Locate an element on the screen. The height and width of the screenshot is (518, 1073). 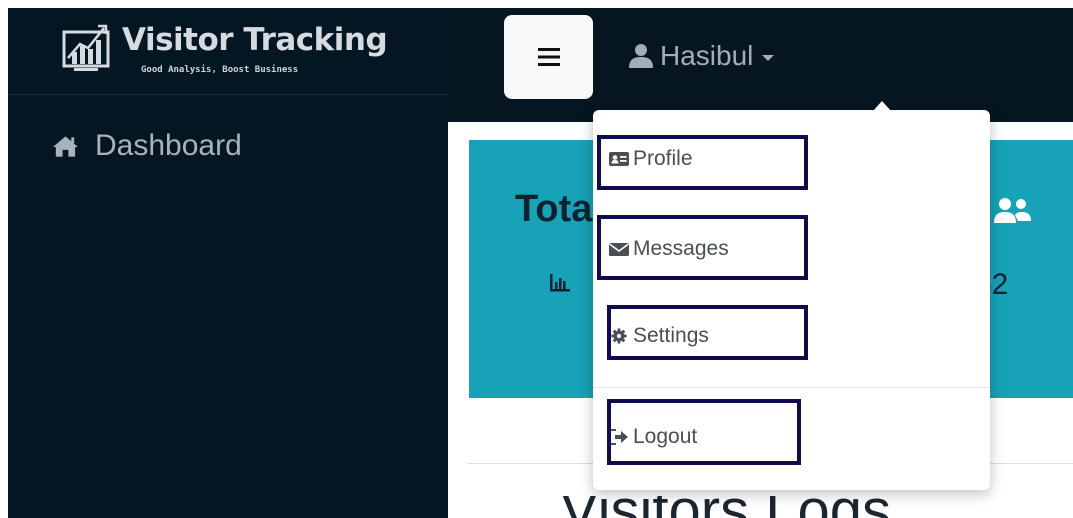
envelope-icon is located at coordinates (619, 249).